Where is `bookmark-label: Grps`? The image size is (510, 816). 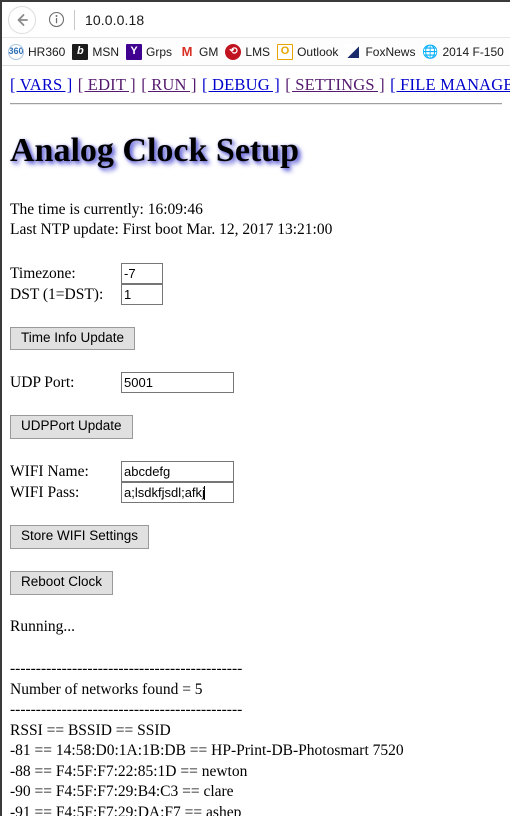 bookmark-label: Grps is located at coordinates (159, 51).